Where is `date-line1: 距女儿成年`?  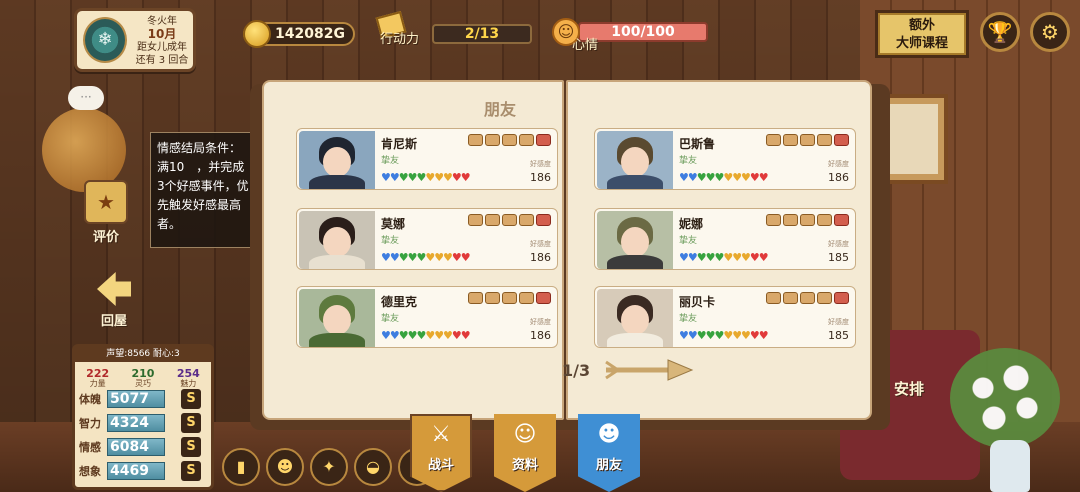
date-line1: 距女儿成年 is located at coordinates (162, 47).